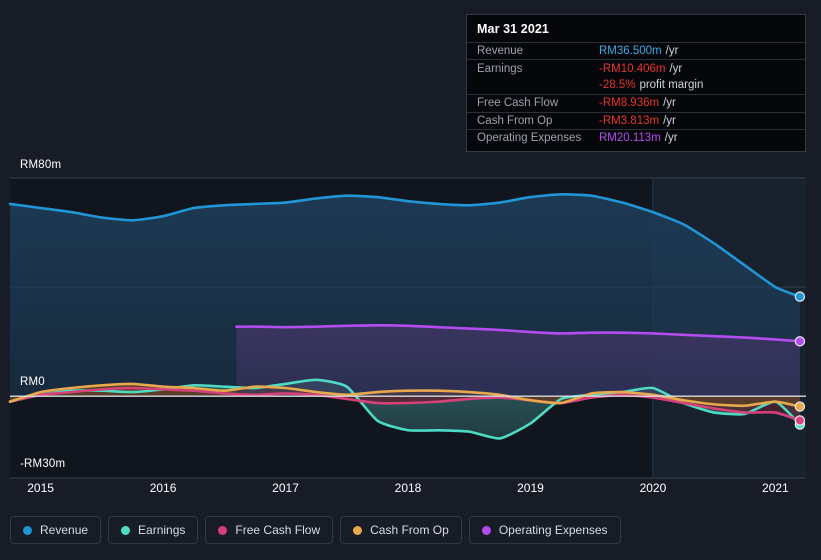  I want to click on tooltip-date: Mar 31 2021, so click(513, 29).